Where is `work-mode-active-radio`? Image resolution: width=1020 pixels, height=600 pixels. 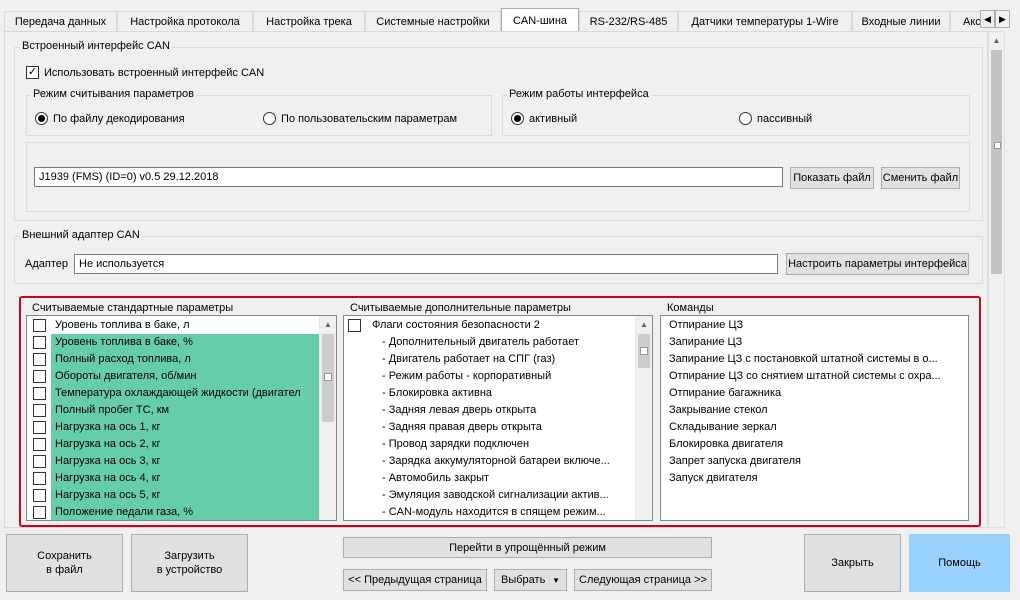 work-mode-active-radio is located at coordinates (517, 118).